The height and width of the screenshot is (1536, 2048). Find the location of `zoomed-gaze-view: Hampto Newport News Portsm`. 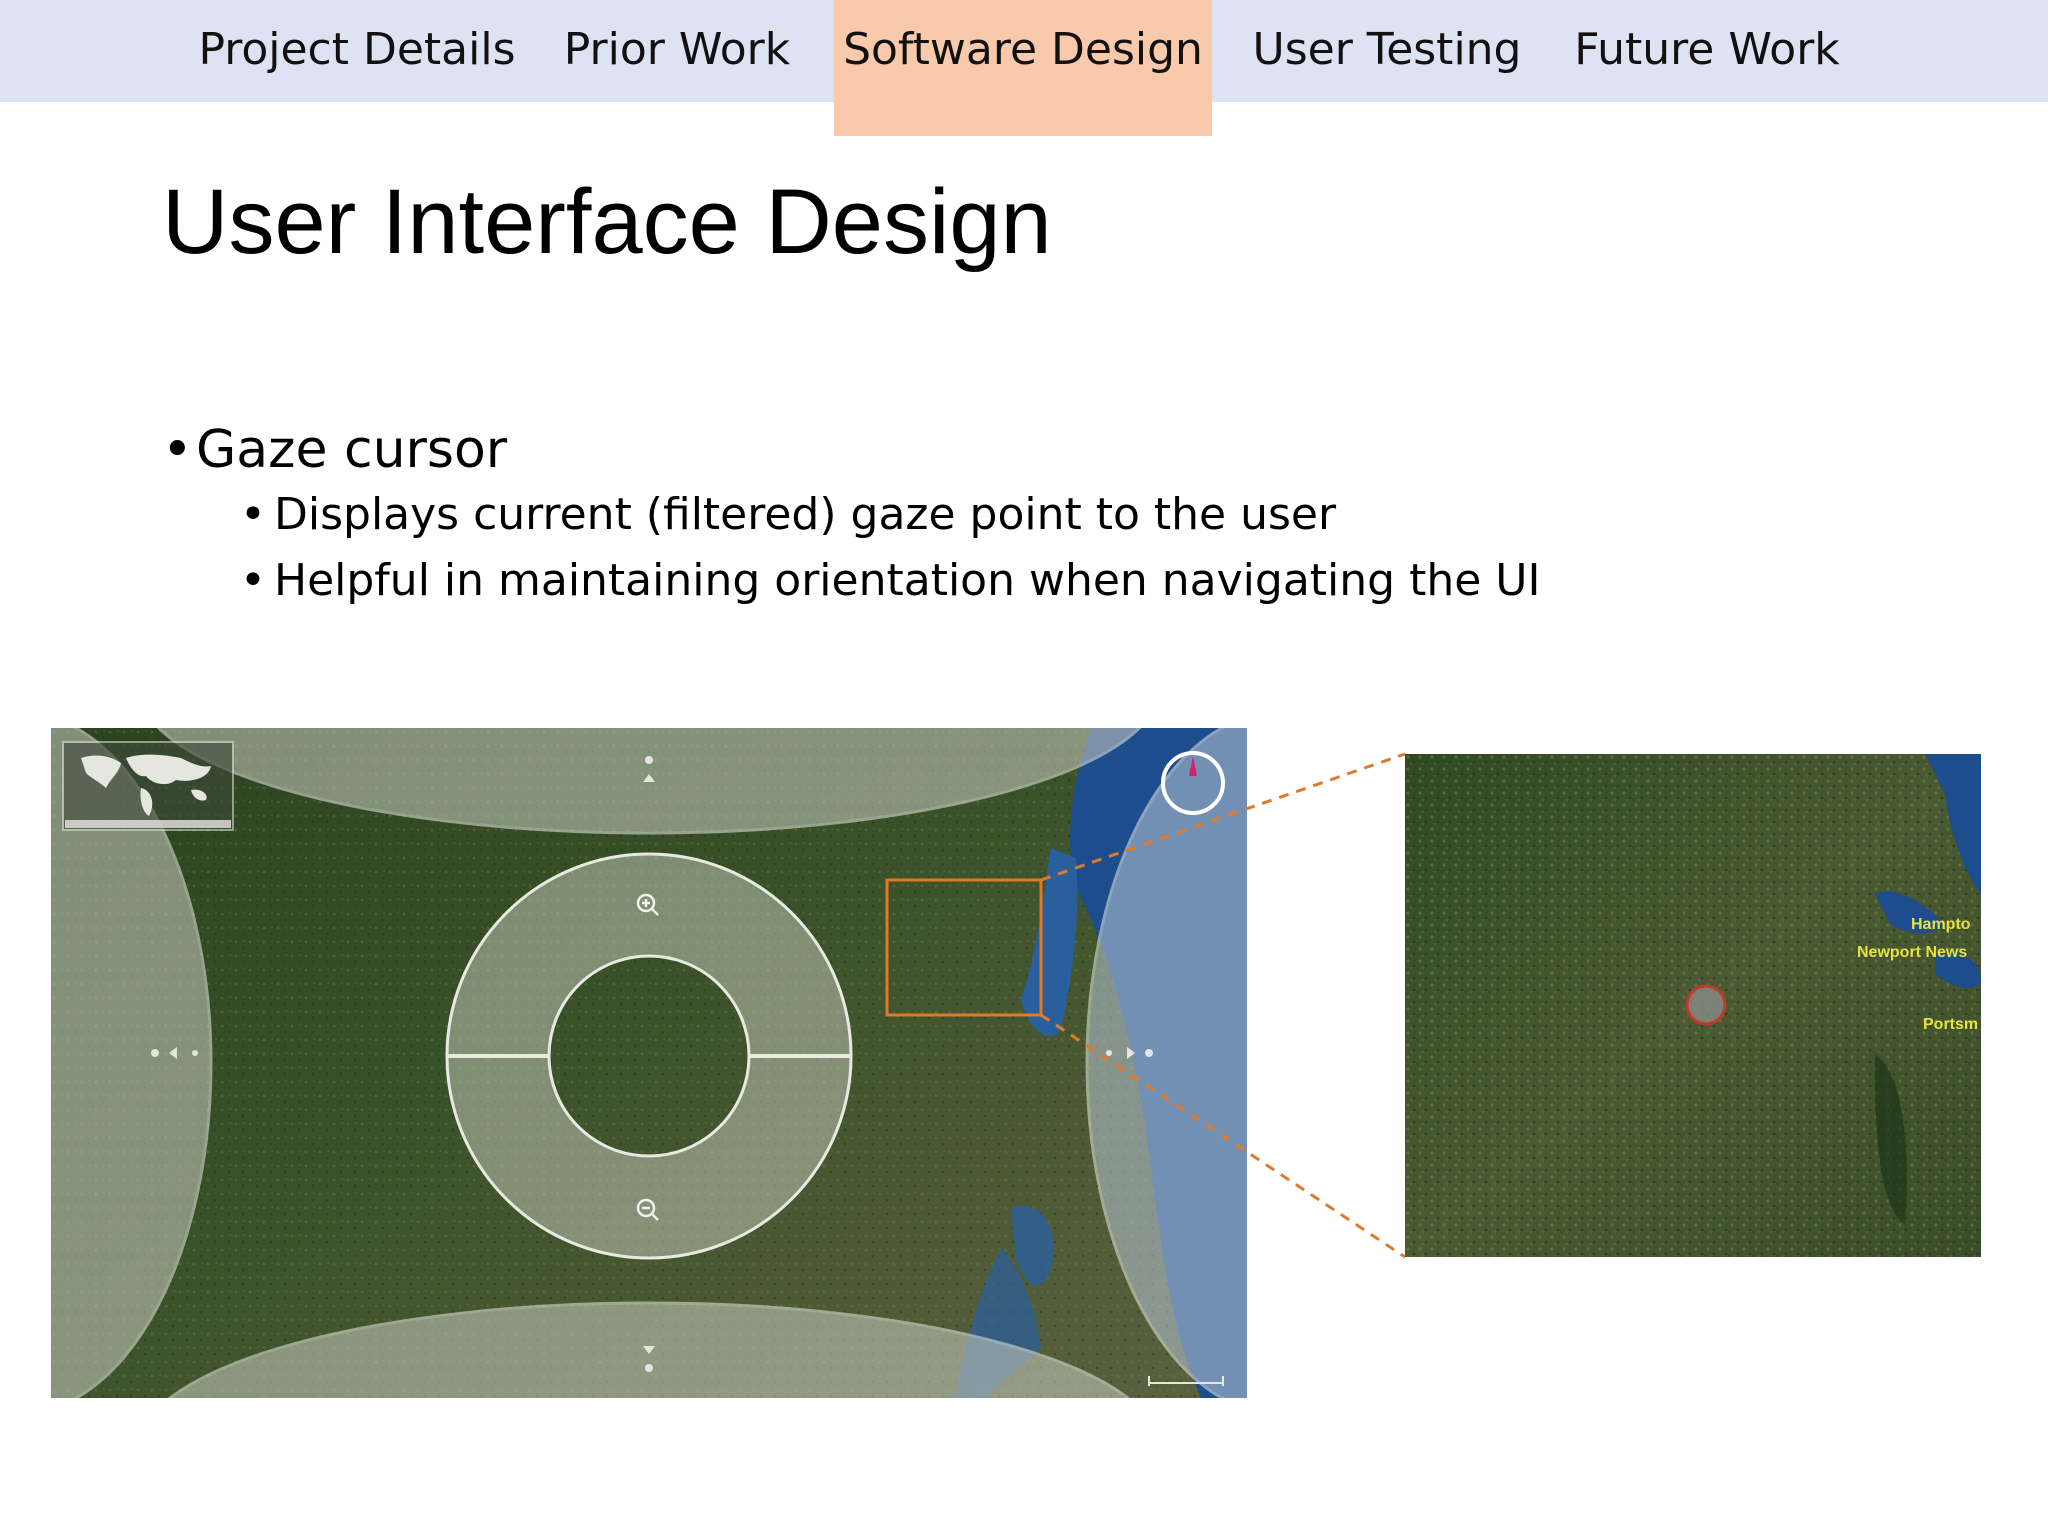

zoomed-gaze-view: Hampto Newport News Portsm is located at coordinates (1693, 1005).